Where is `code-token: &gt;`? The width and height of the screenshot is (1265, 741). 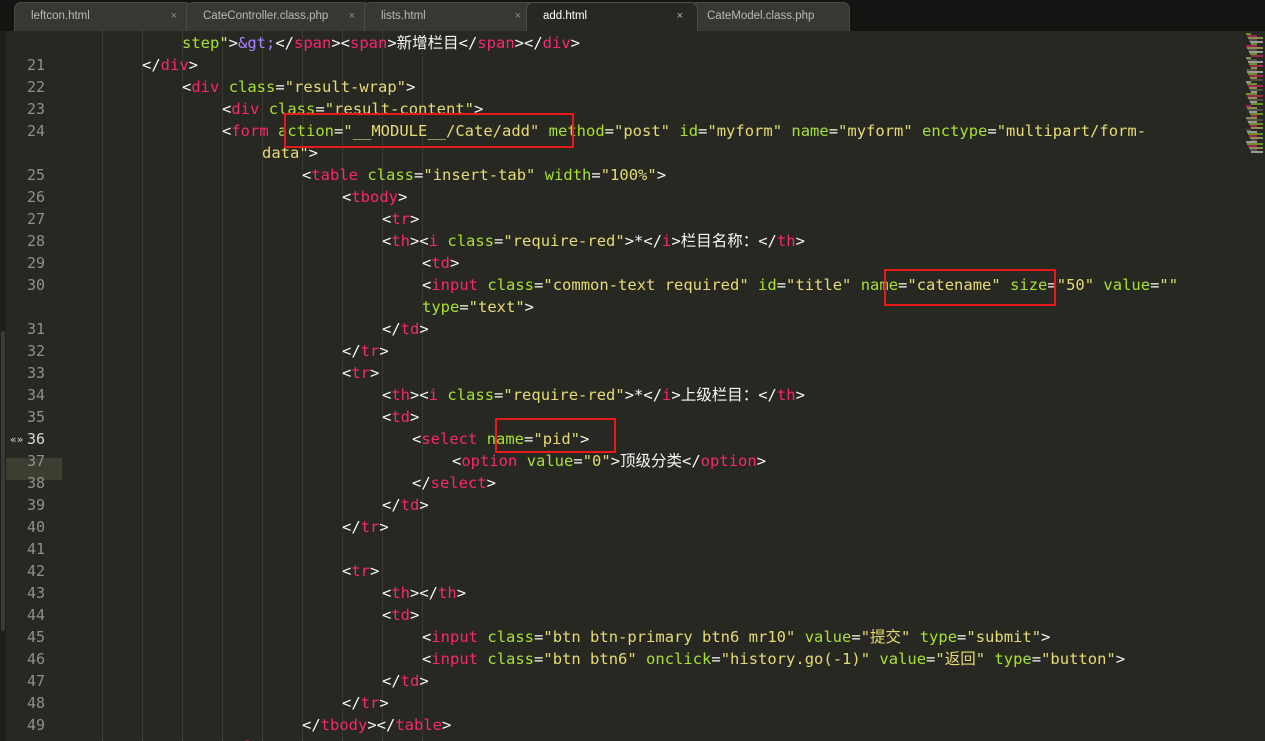
code-token: &gt; is located at coordinates (257, 43).